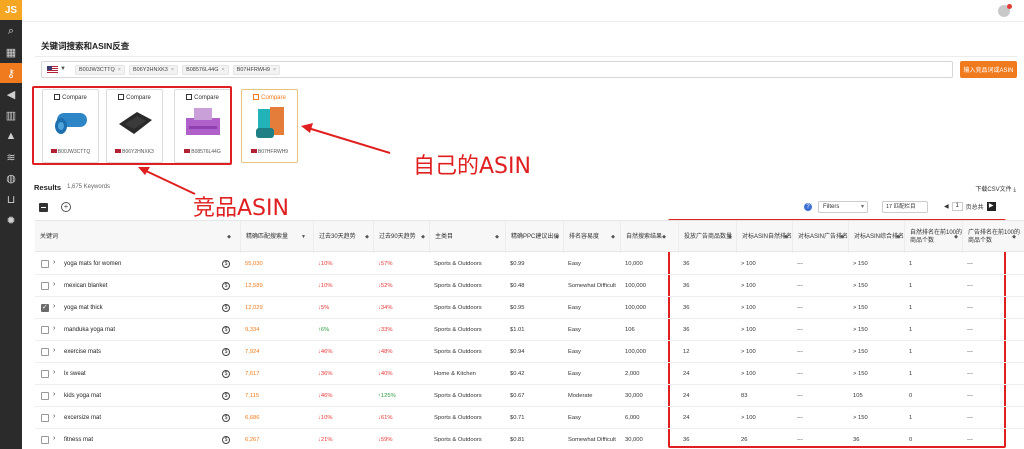 The width and height of the screenshot is (1024, 449). I want to click on cell-keyword: manduka yoga mat, so click(89, 330).